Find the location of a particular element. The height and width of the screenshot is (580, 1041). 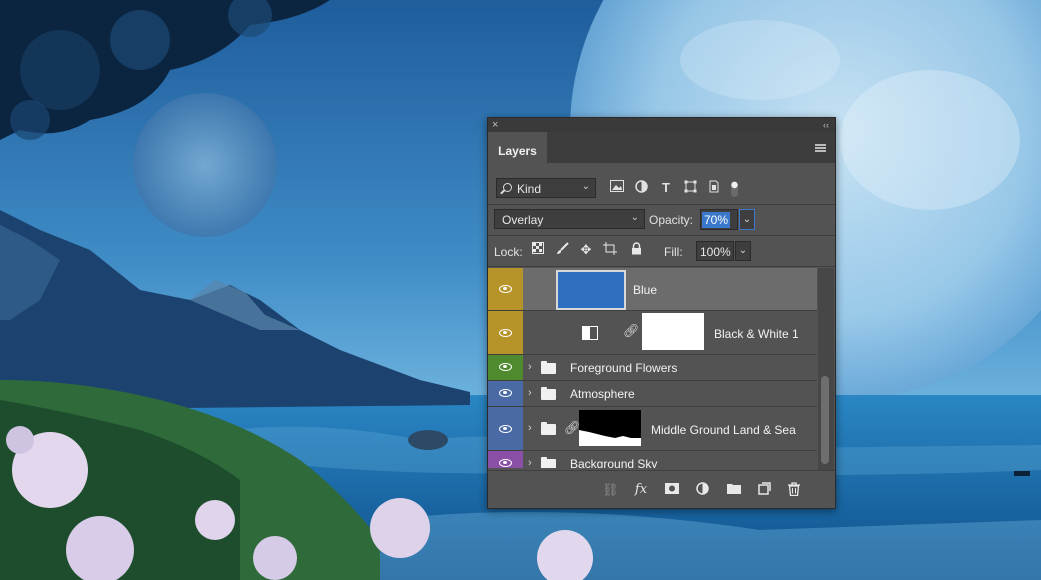

filter-adjustment-icon is located at coordinates (641, 188).